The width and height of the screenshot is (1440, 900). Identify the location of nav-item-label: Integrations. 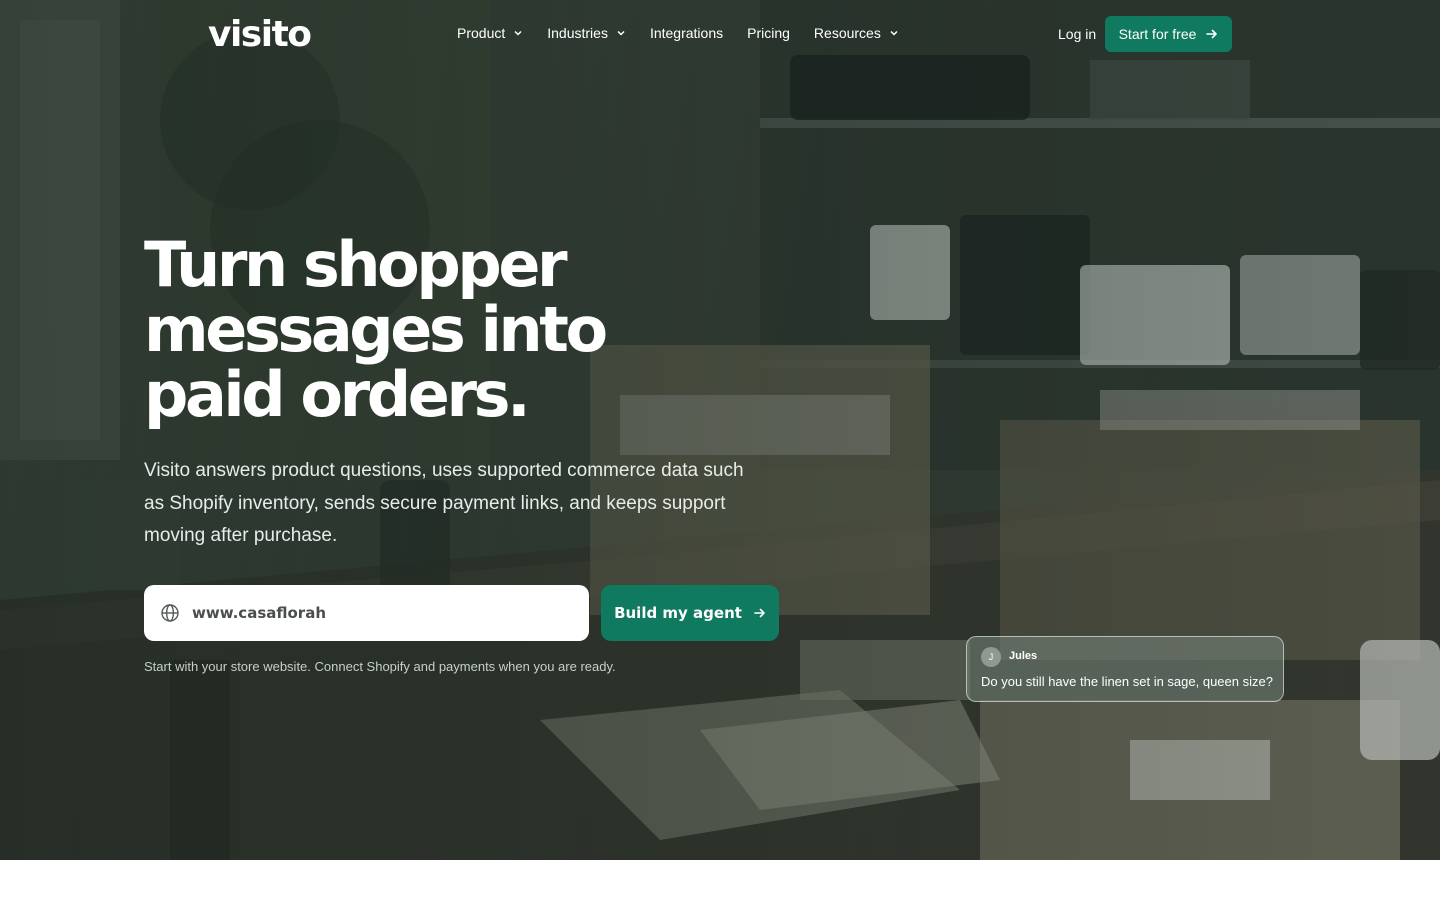
(686, 33).